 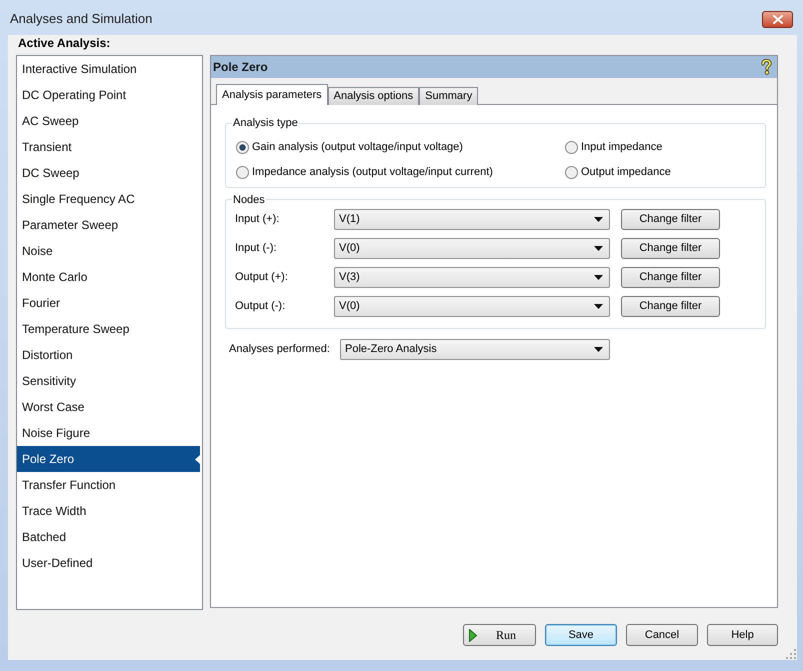 I want to click on run-button: Run, so click(x=499, y=635).